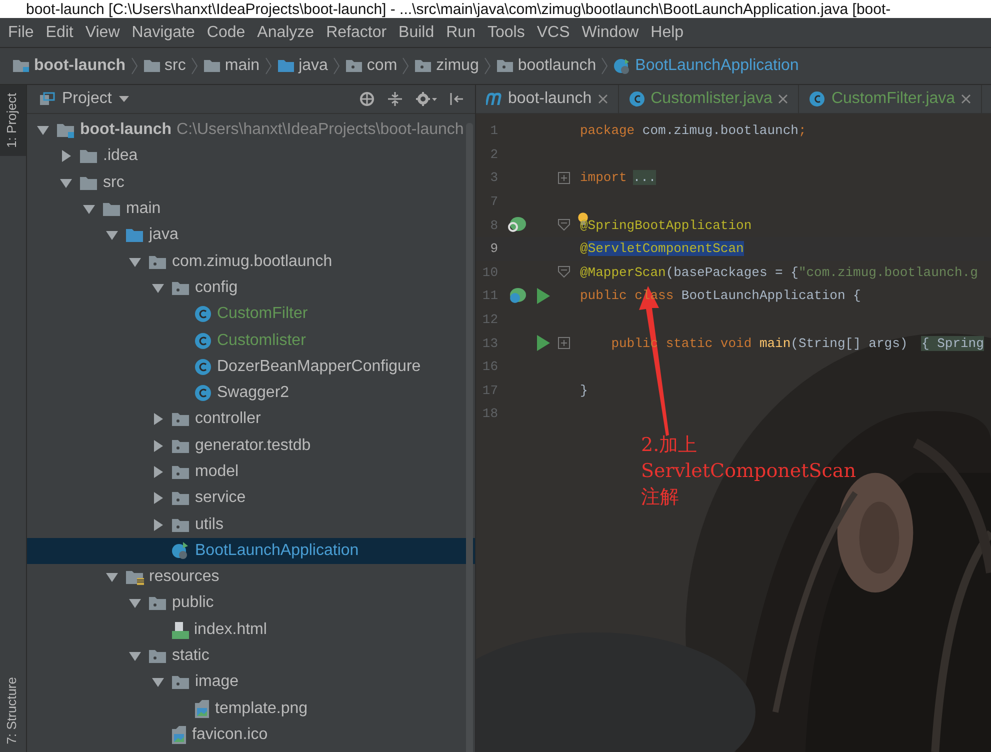  Describe the element at coordinates (231, 66) in the screenshot. I see `breadcrumb-item: main` at that location.